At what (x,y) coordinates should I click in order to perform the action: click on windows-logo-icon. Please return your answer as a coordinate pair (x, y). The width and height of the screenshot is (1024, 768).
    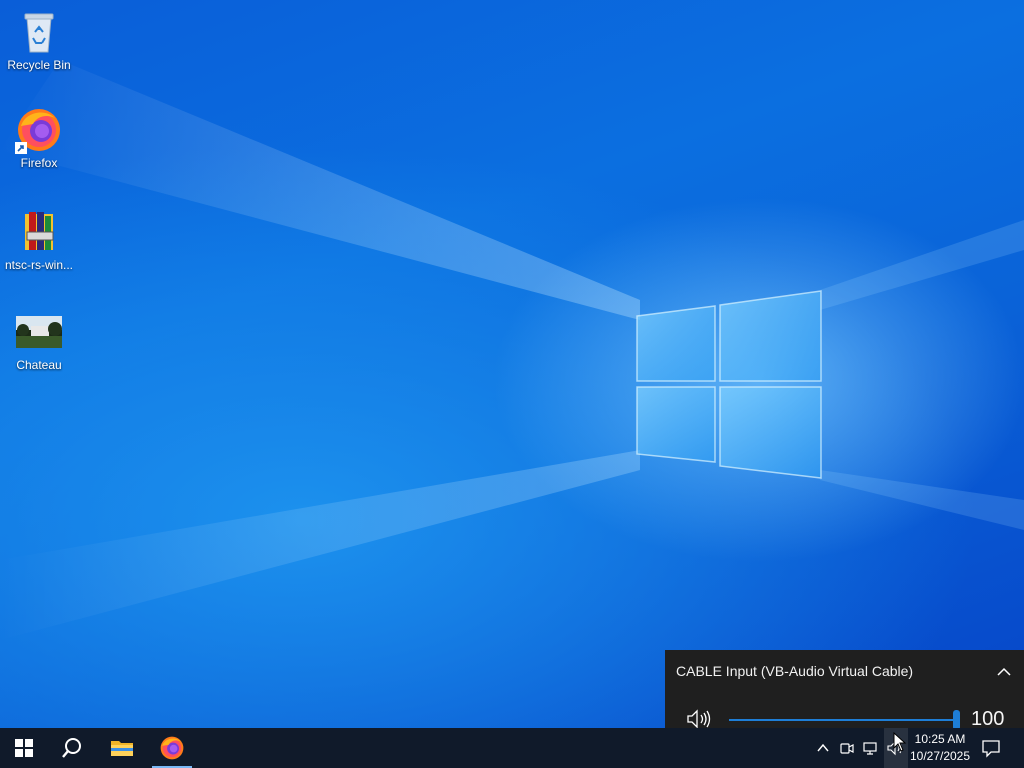
    Looking at the image, I should click on (24, 748).